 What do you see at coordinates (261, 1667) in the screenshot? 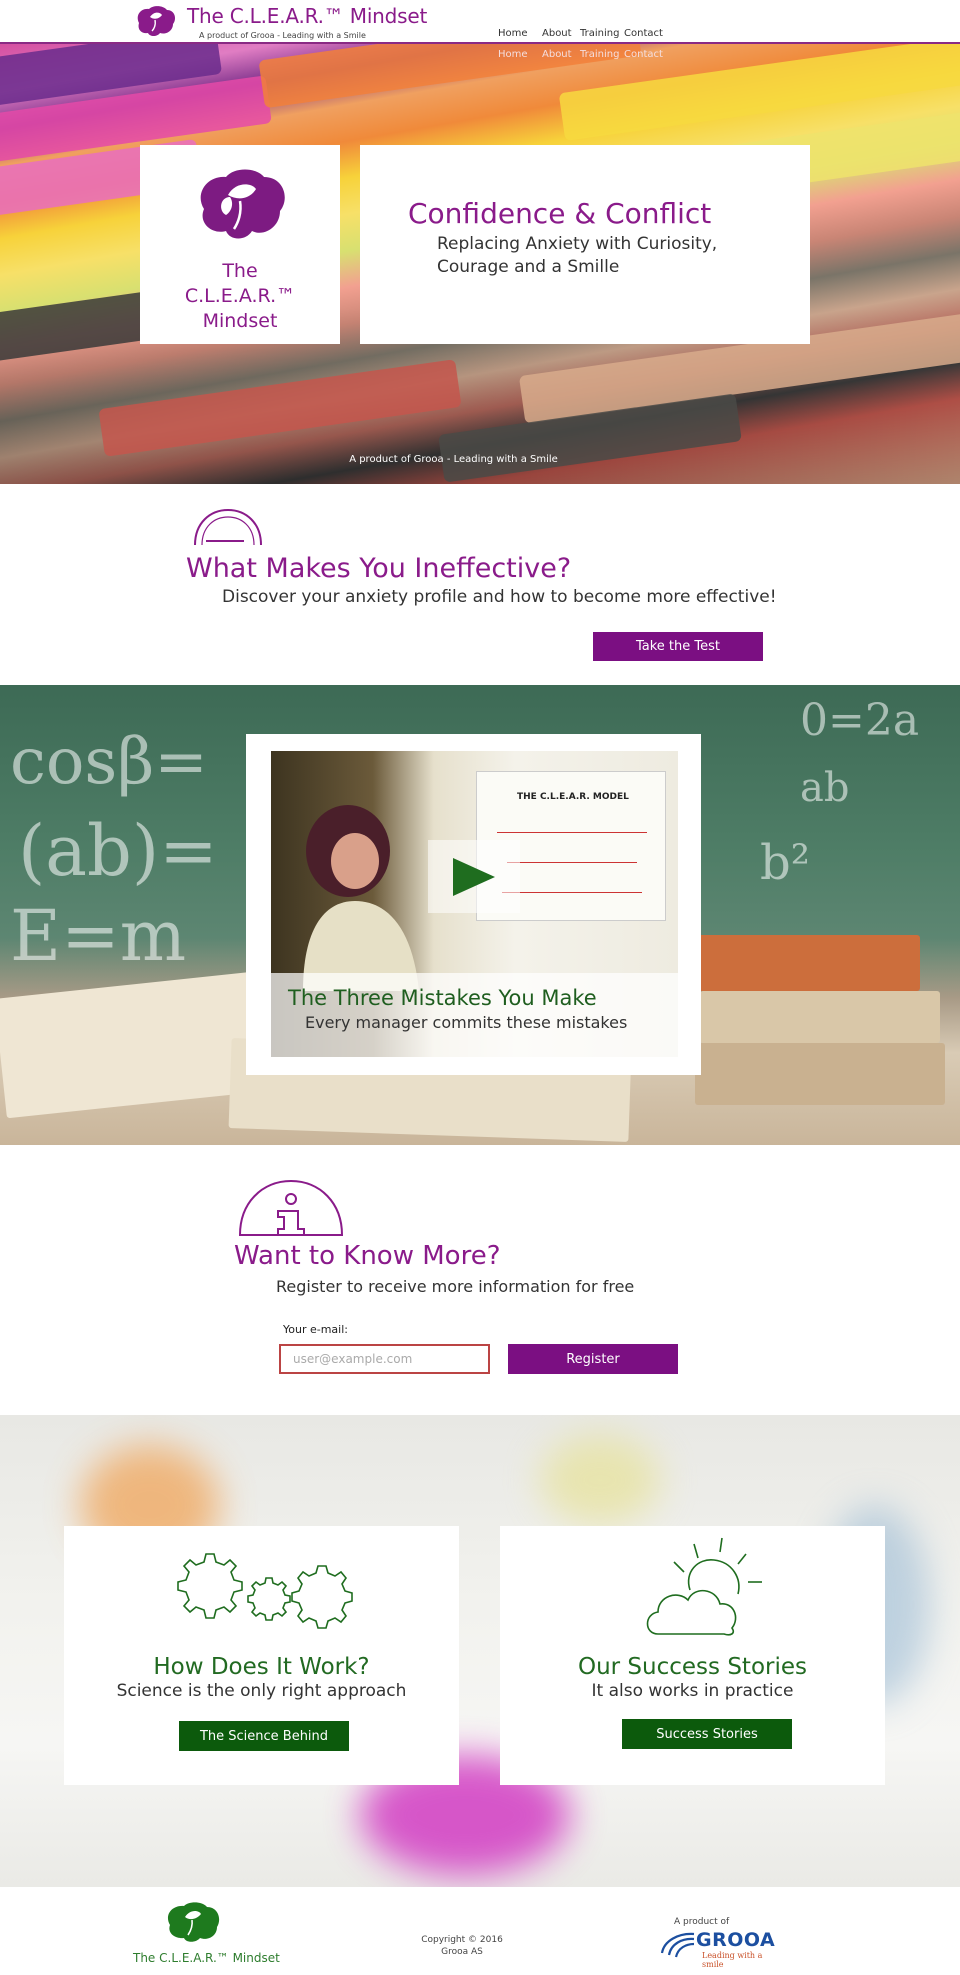
I see `how-it-works-title: How Does It Work?` at bounding box center [261, 1667].